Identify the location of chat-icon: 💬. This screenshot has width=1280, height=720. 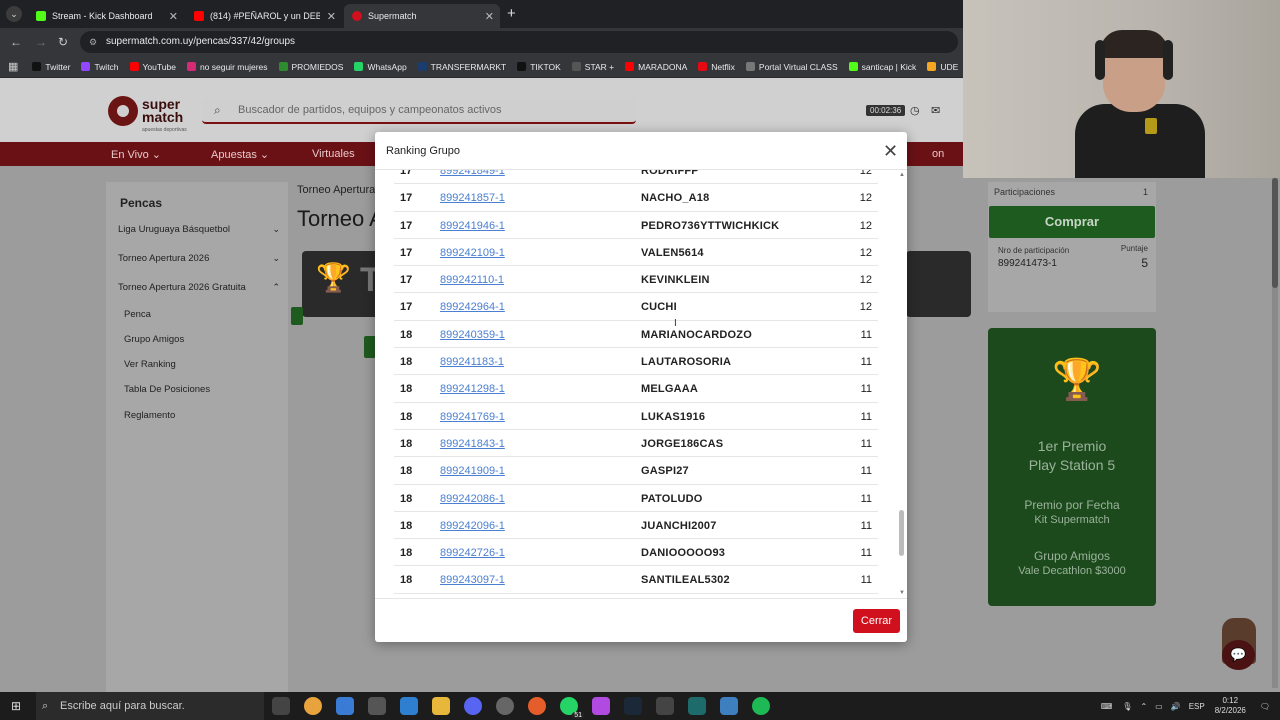
(1238, 655).